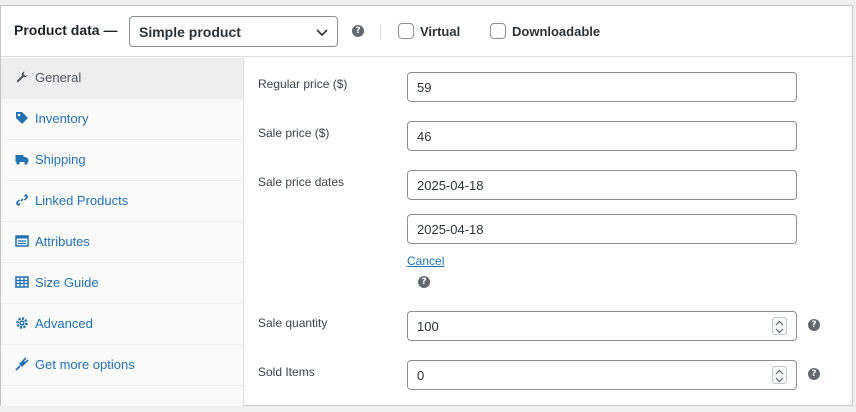  Describe the element at coordinates (294, 133) in the screenshot. I see `sale-price-label: Sale price ($)` at that location.